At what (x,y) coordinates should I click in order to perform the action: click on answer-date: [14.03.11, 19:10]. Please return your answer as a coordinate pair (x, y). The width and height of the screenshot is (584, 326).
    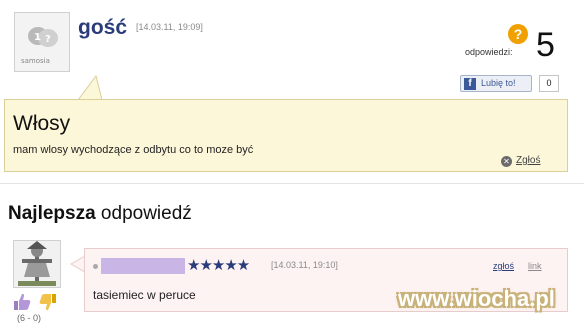
    Looking at the image, I should click on (304, 265).